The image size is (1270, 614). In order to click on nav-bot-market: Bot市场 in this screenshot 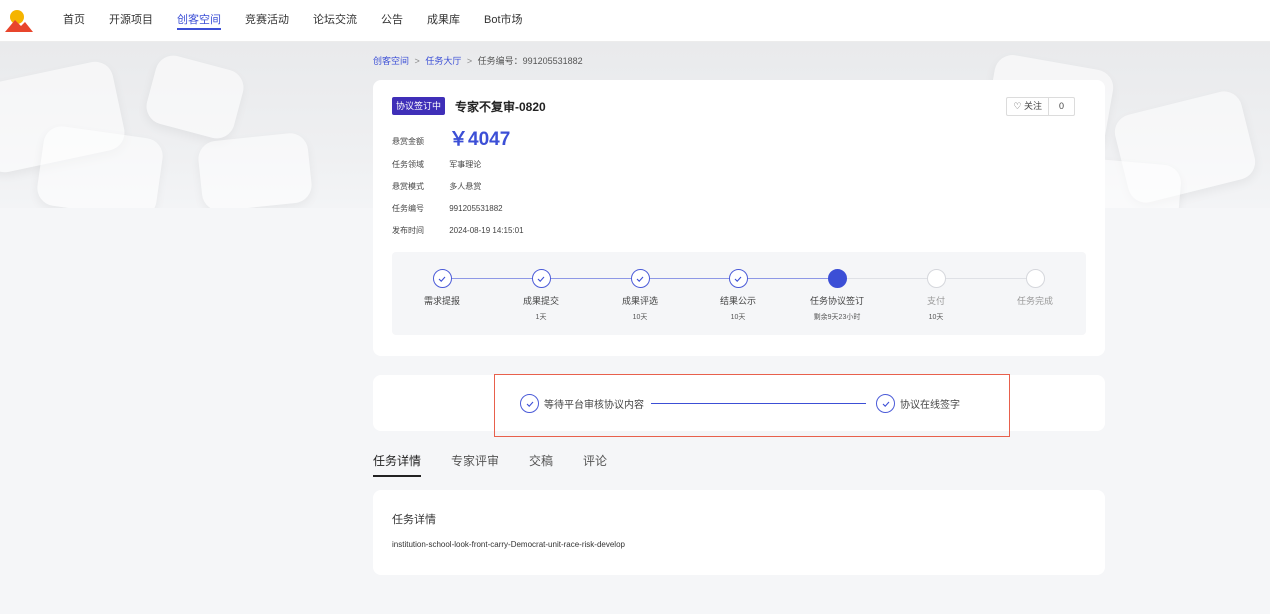, I will do `click(503, 21)`.